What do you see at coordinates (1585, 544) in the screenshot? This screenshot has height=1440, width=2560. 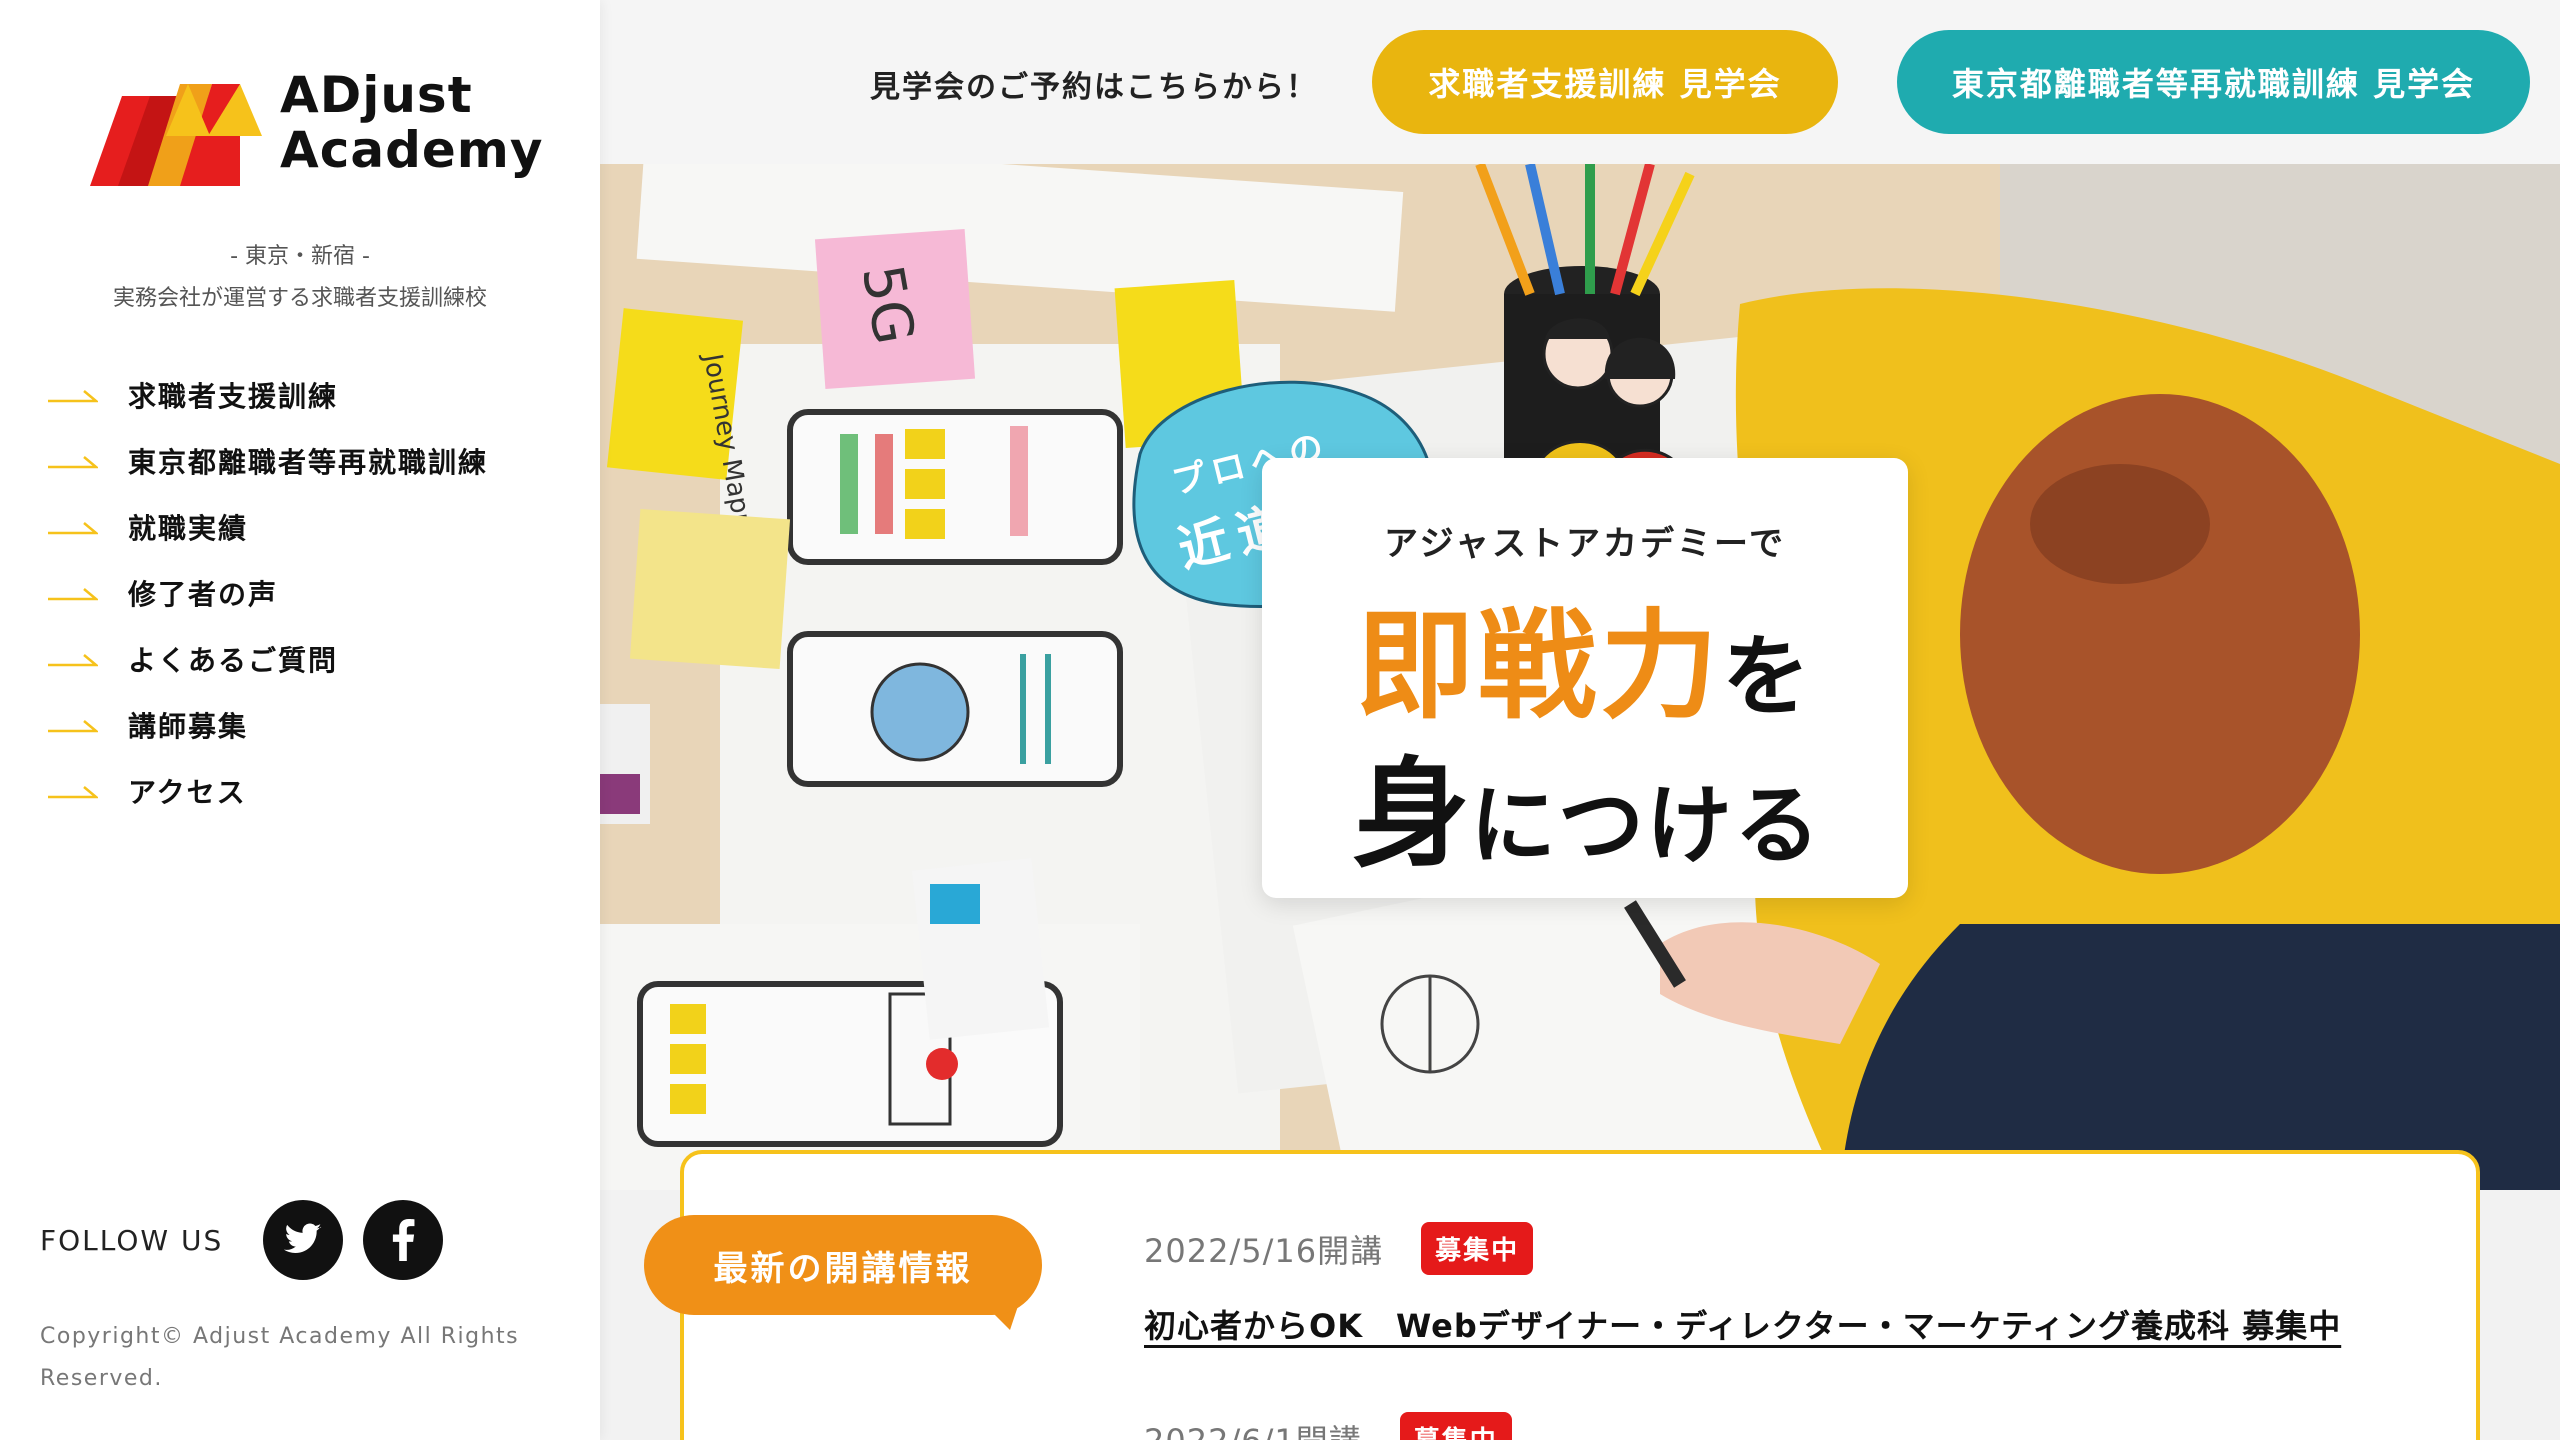 I see `hero-subtitle: アジャストアカデミーで` at bounding box center [1585, 544].